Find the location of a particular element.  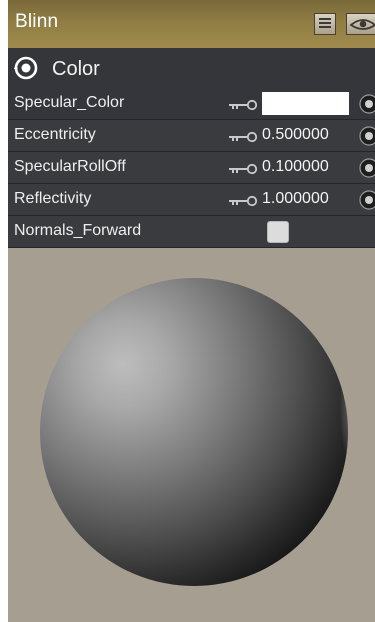

list-view-button is located at coordinates (325, 24).